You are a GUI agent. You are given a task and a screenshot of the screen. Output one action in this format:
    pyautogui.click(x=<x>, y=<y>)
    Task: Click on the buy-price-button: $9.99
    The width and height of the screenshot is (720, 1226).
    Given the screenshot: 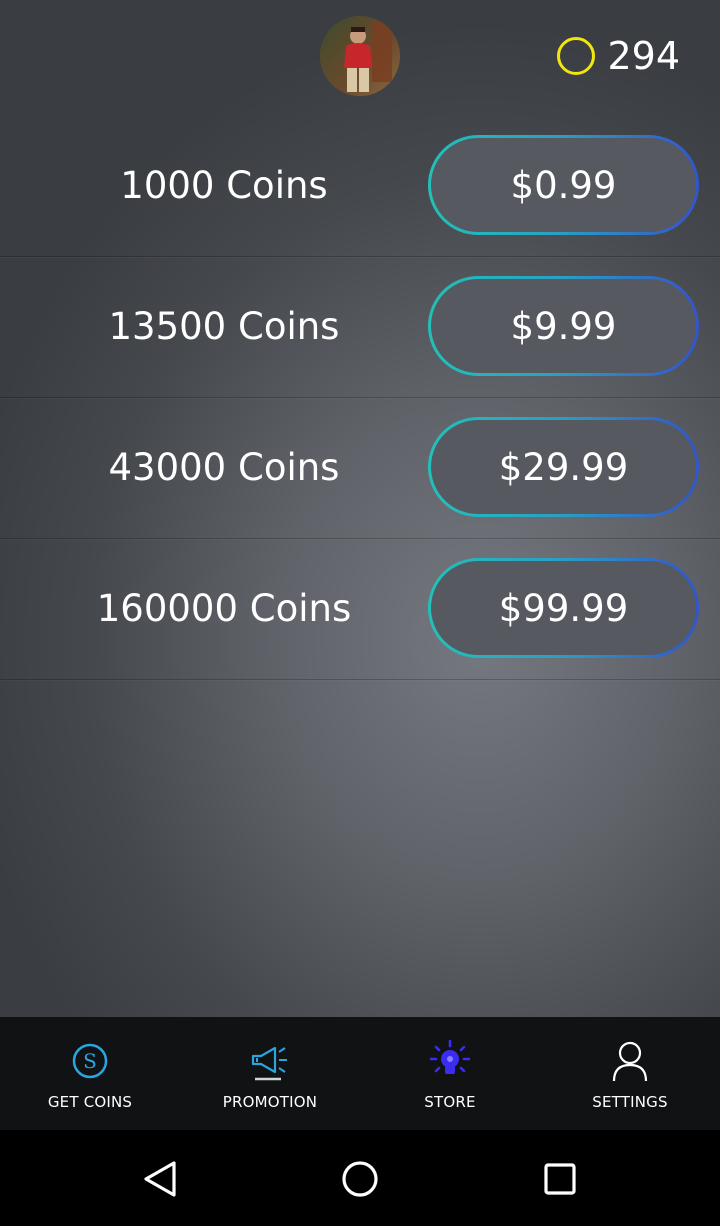 What is the action you would take?
    pyautogui.click(x=563, y=326)
    